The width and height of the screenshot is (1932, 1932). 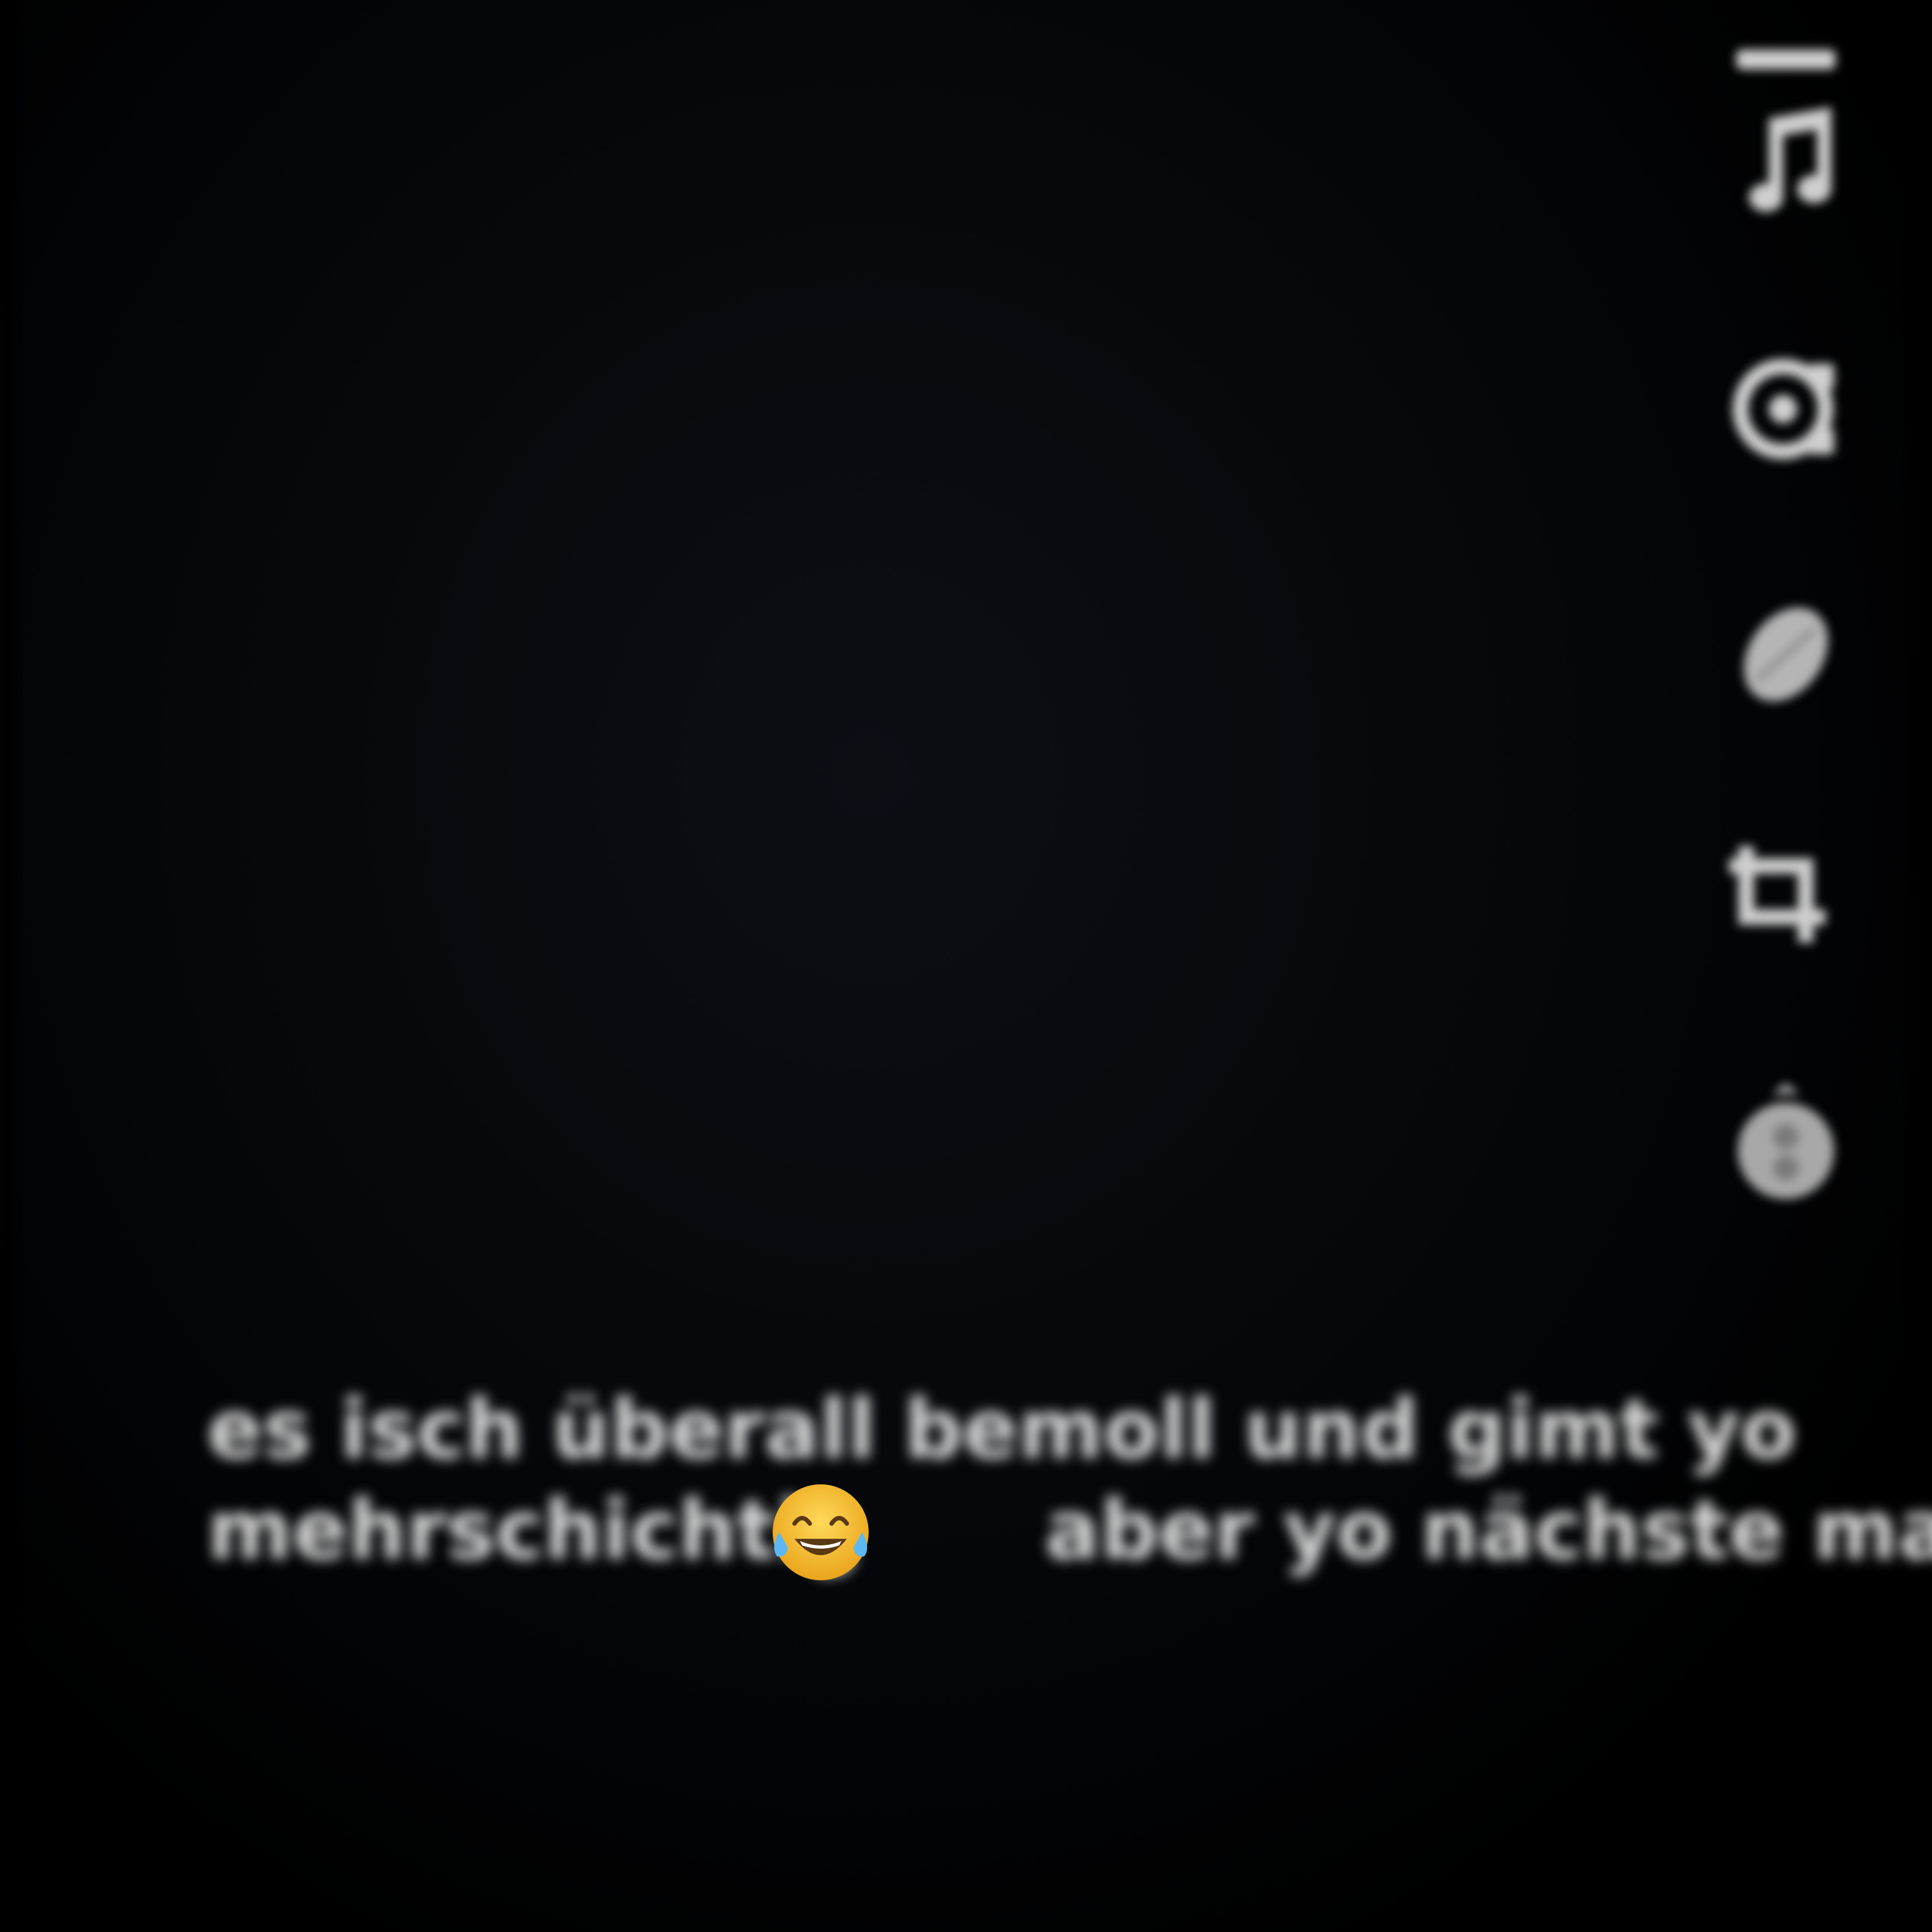 I want to click on timer-icon, so click(x=1785, y=1140).